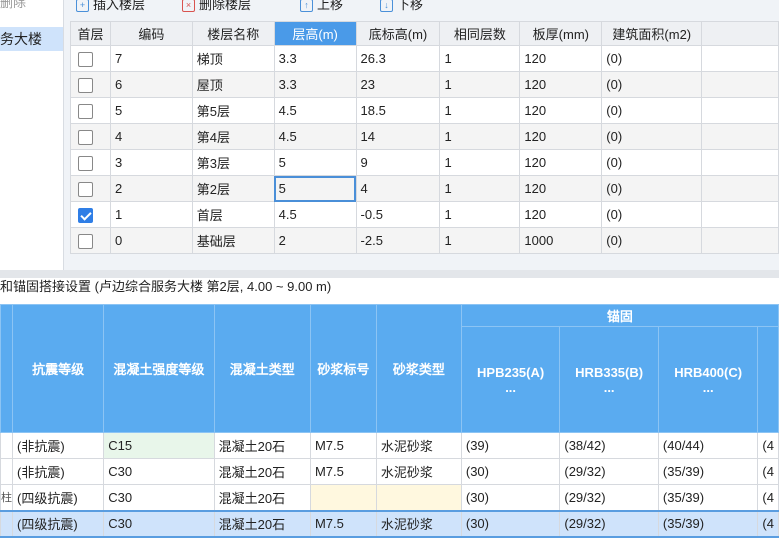  Describe the element at coordinates (315, 33) in the screenshot. I see `column-header-floor-height: 层高(m)` at that location.